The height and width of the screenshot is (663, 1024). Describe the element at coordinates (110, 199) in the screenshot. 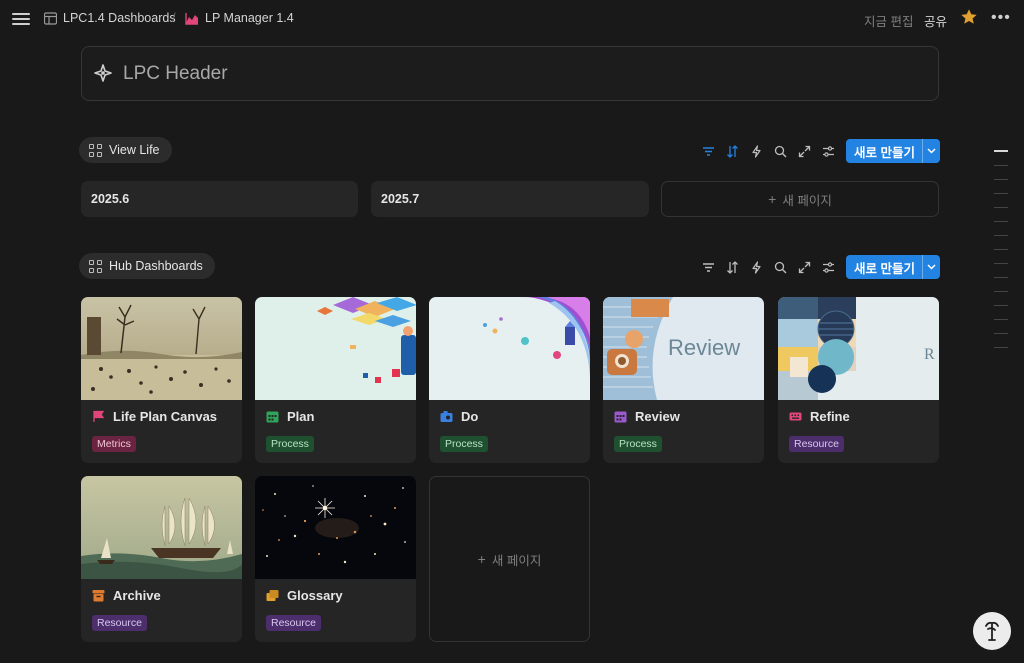

I see `card-title: 2025.6` at that location.